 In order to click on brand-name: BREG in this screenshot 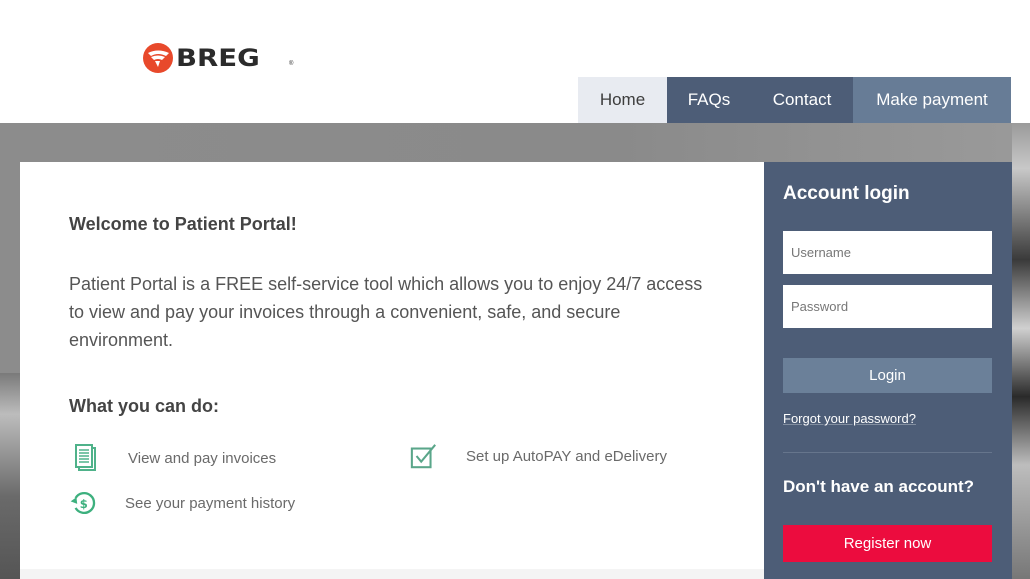, I will do `click(218, 58)`.